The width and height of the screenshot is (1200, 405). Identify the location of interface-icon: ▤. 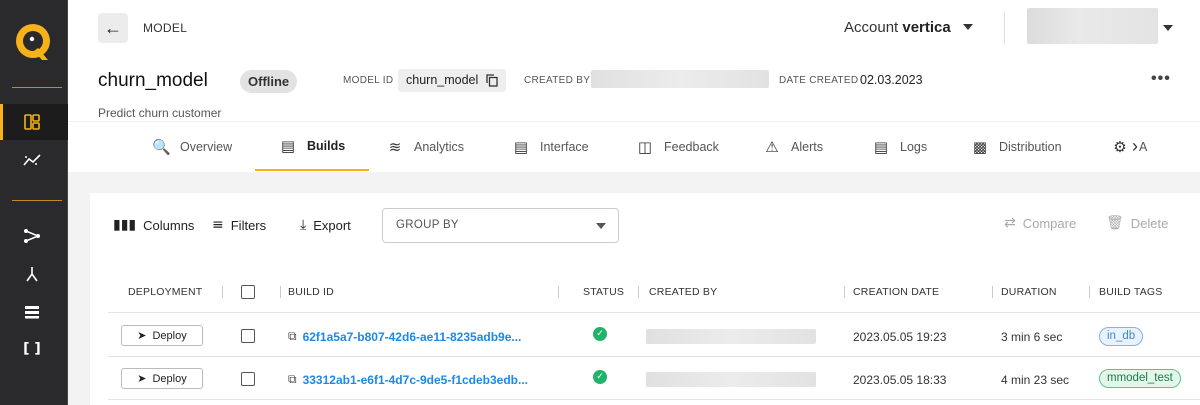
(521, 146).